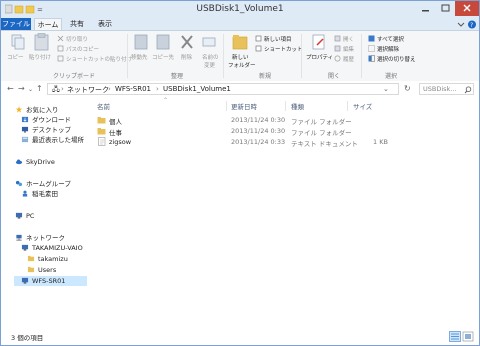 The width and height of the screenshot is (480, 346). What do you see at coordinates (15, 57) in the screenshot?
I see `copy-button: コピー` at bounding box center [15, 57].